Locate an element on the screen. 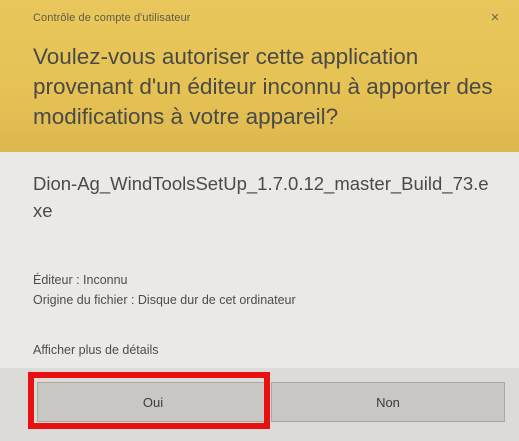 This screenshot has height=441, width=519. yes-button: Oui is located at coordinates (153, 402).